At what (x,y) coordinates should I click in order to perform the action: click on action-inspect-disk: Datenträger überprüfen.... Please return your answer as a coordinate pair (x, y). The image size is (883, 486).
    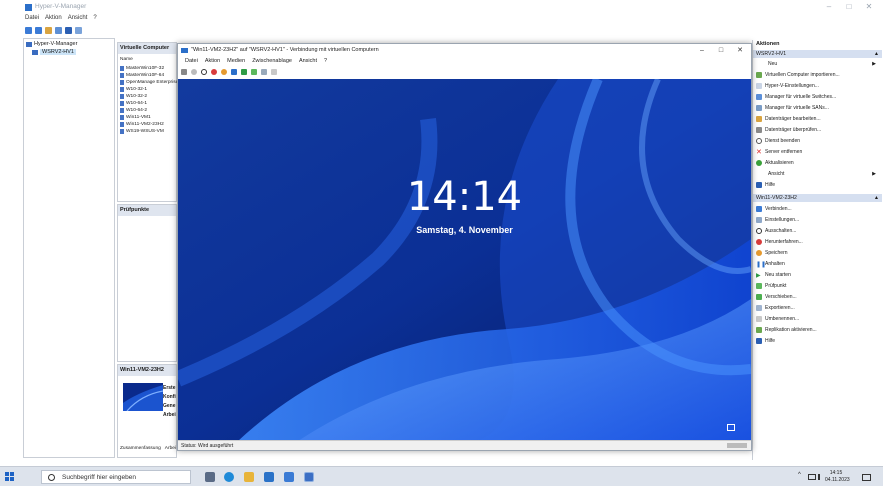
    Looking at the image, I should click on (818, 130).